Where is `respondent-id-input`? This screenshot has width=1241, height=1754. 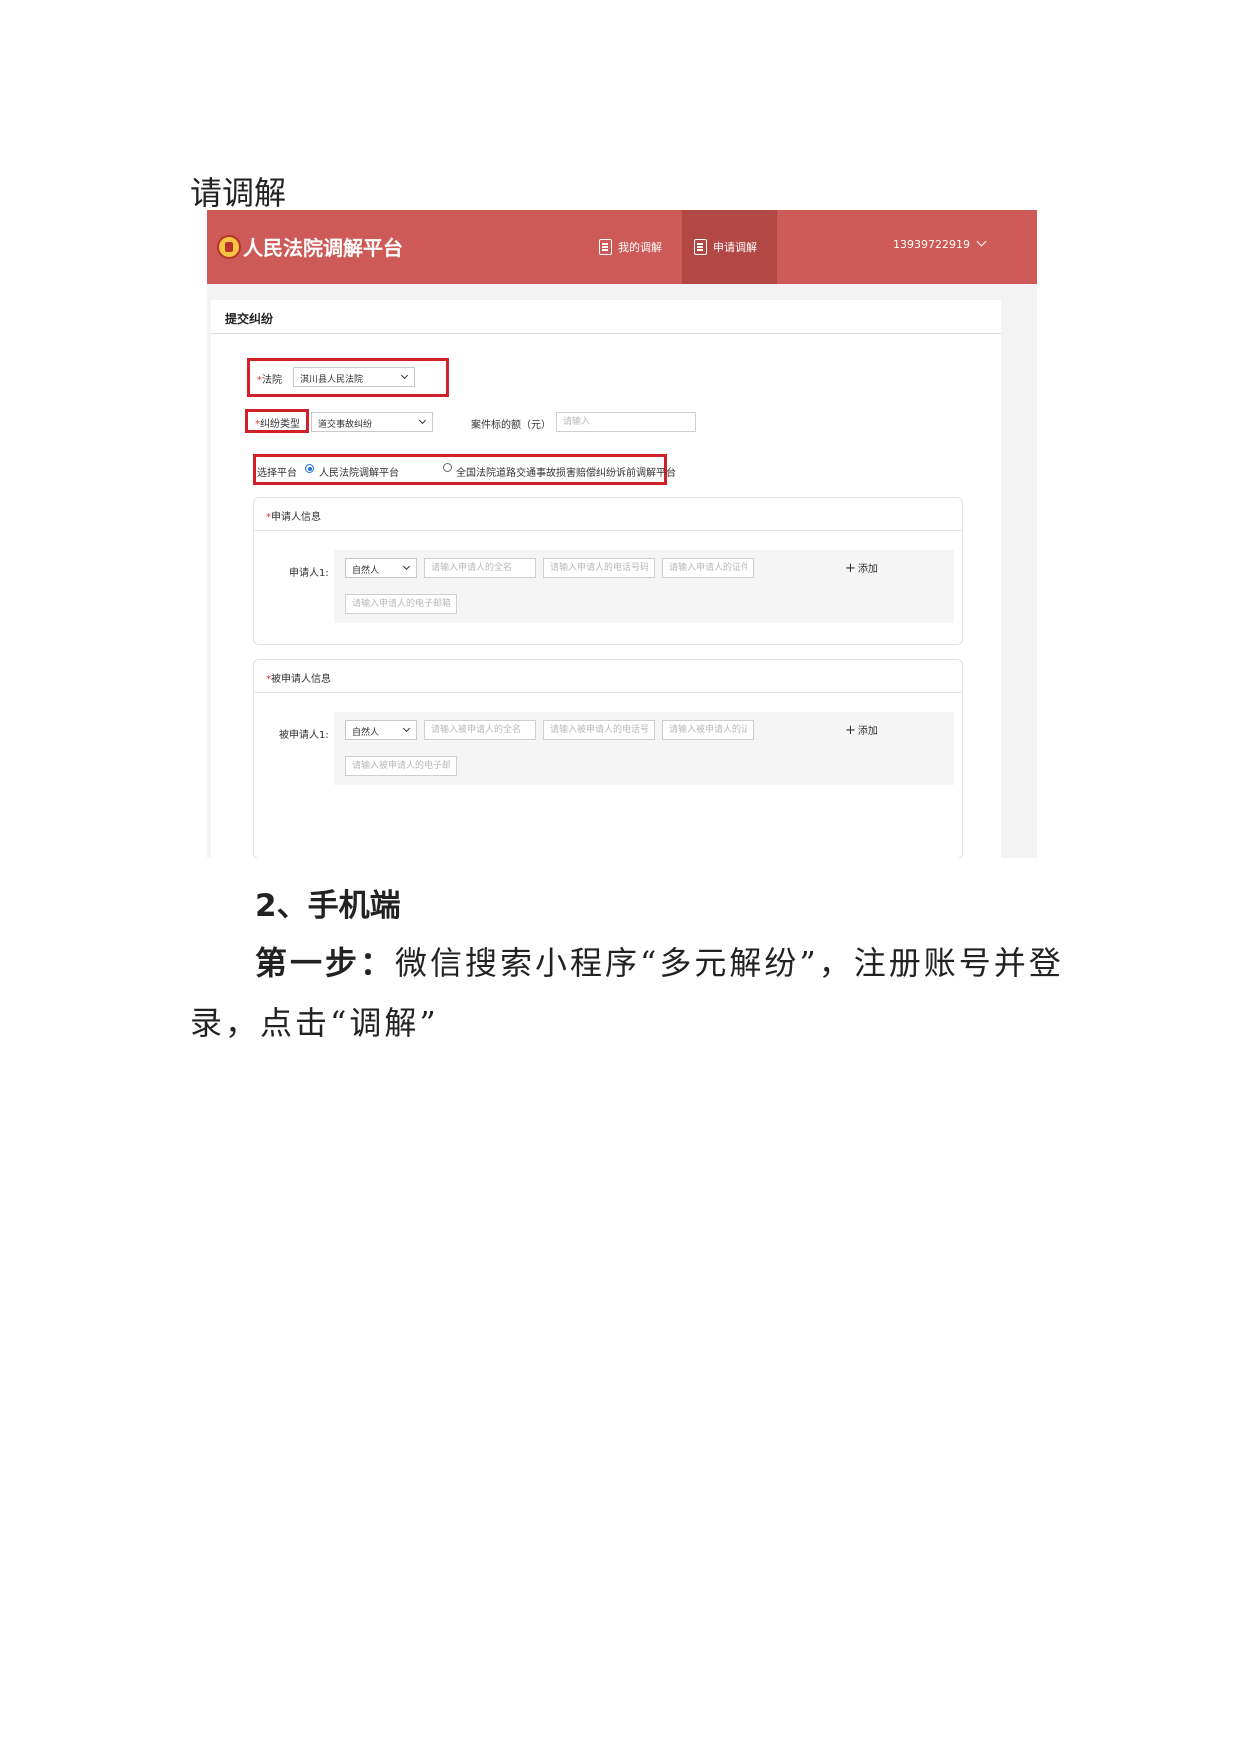
respondent-id-input is located at coordinates (708, 730).